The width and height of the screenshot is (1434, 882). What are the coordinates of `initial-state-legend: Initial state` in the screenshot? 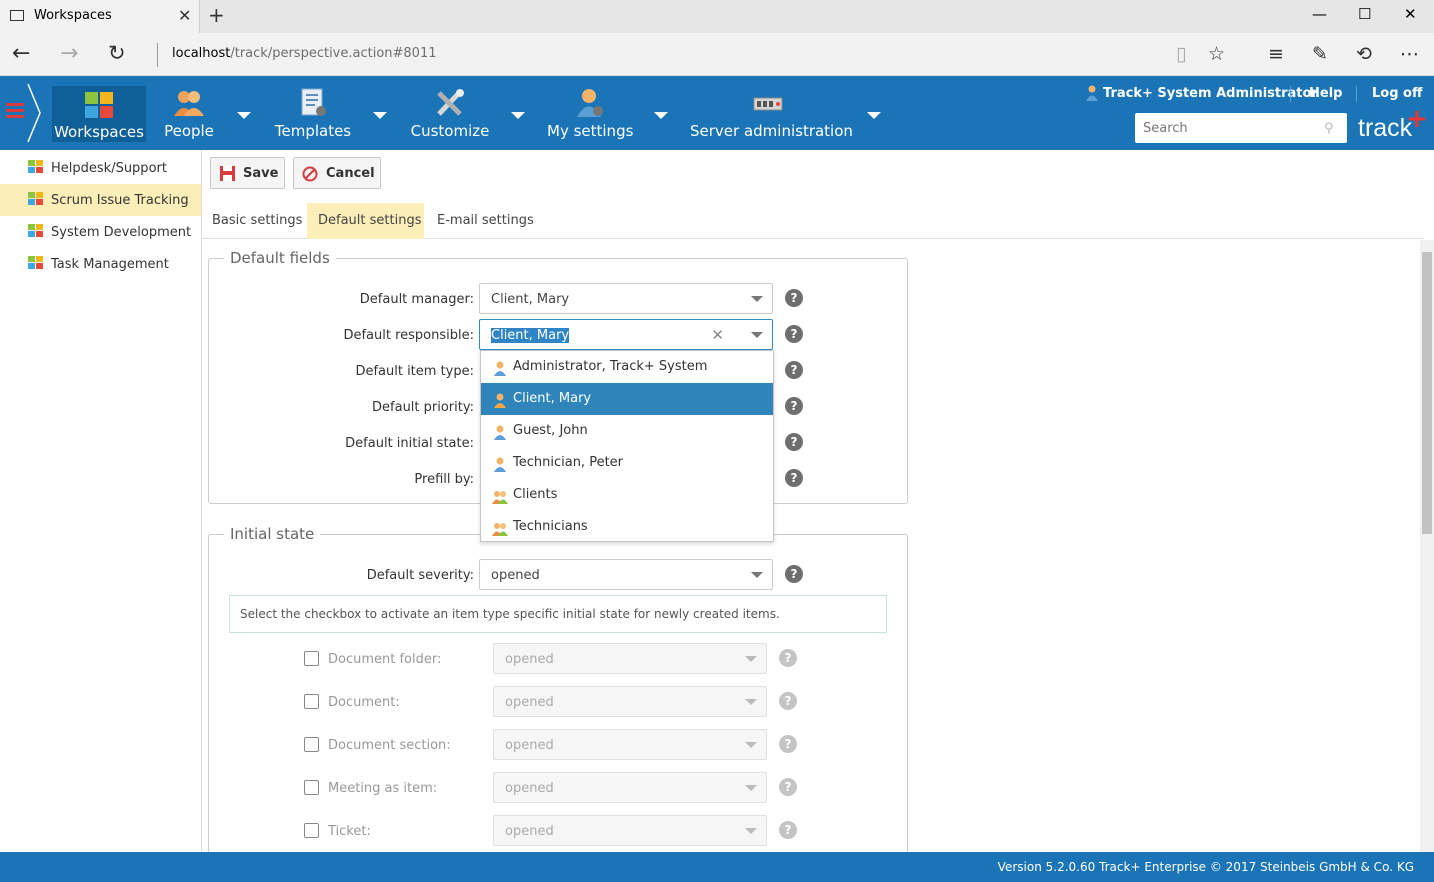 It's located at (272, 534).